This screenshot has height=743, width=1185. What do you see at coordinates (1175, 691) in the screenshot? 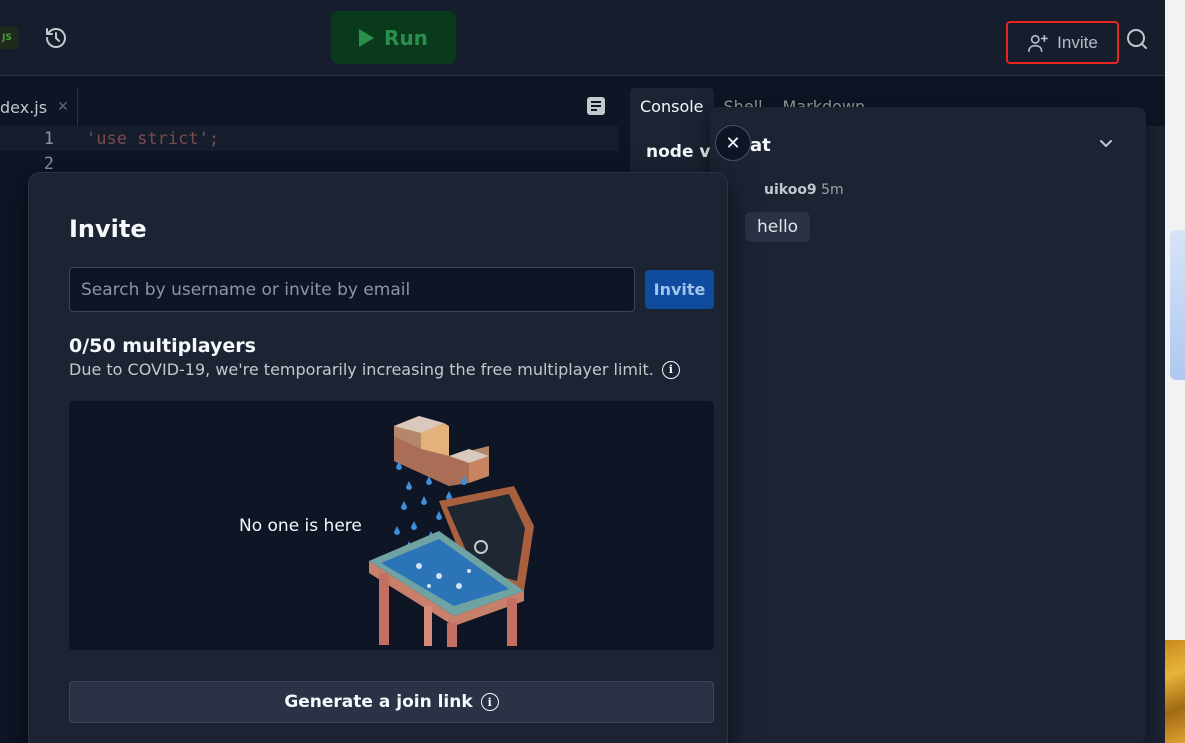
I see `desktop-photo` at bounding box center [1175, 691].